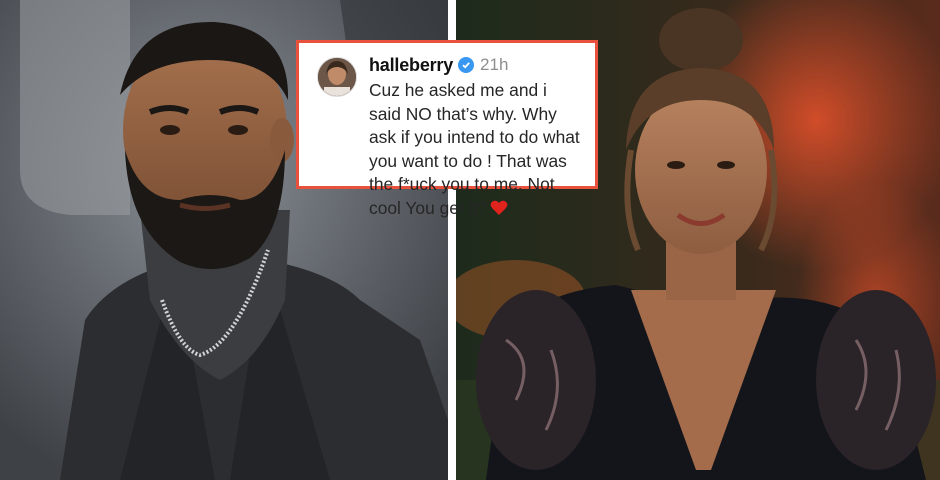  What do you see at coordinates (466, 65) in the screenshot?
I see `verified-badge-icon` at bounding box center [466, 65].